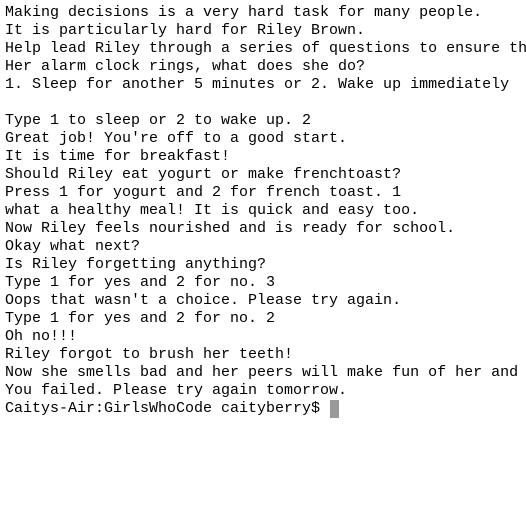 Image resolution: width=526 pixels, height=526 pixels. I want to click on output-line: Her alarm clock rings, what does she do?, so click(185, 66).